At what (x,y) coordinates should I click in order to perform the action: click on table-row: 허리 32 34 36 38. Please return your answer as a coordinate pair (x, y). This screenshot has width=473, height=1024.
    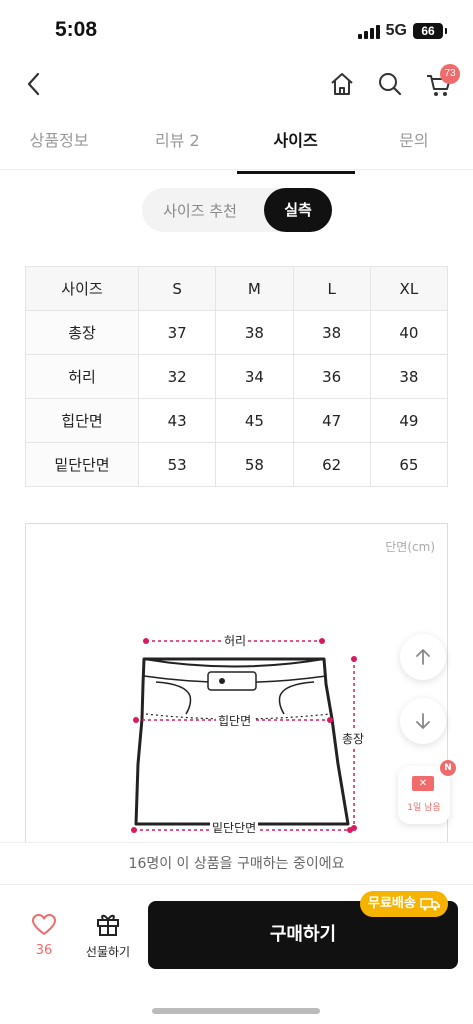
    Looking at the image, I should click on (237, 376).